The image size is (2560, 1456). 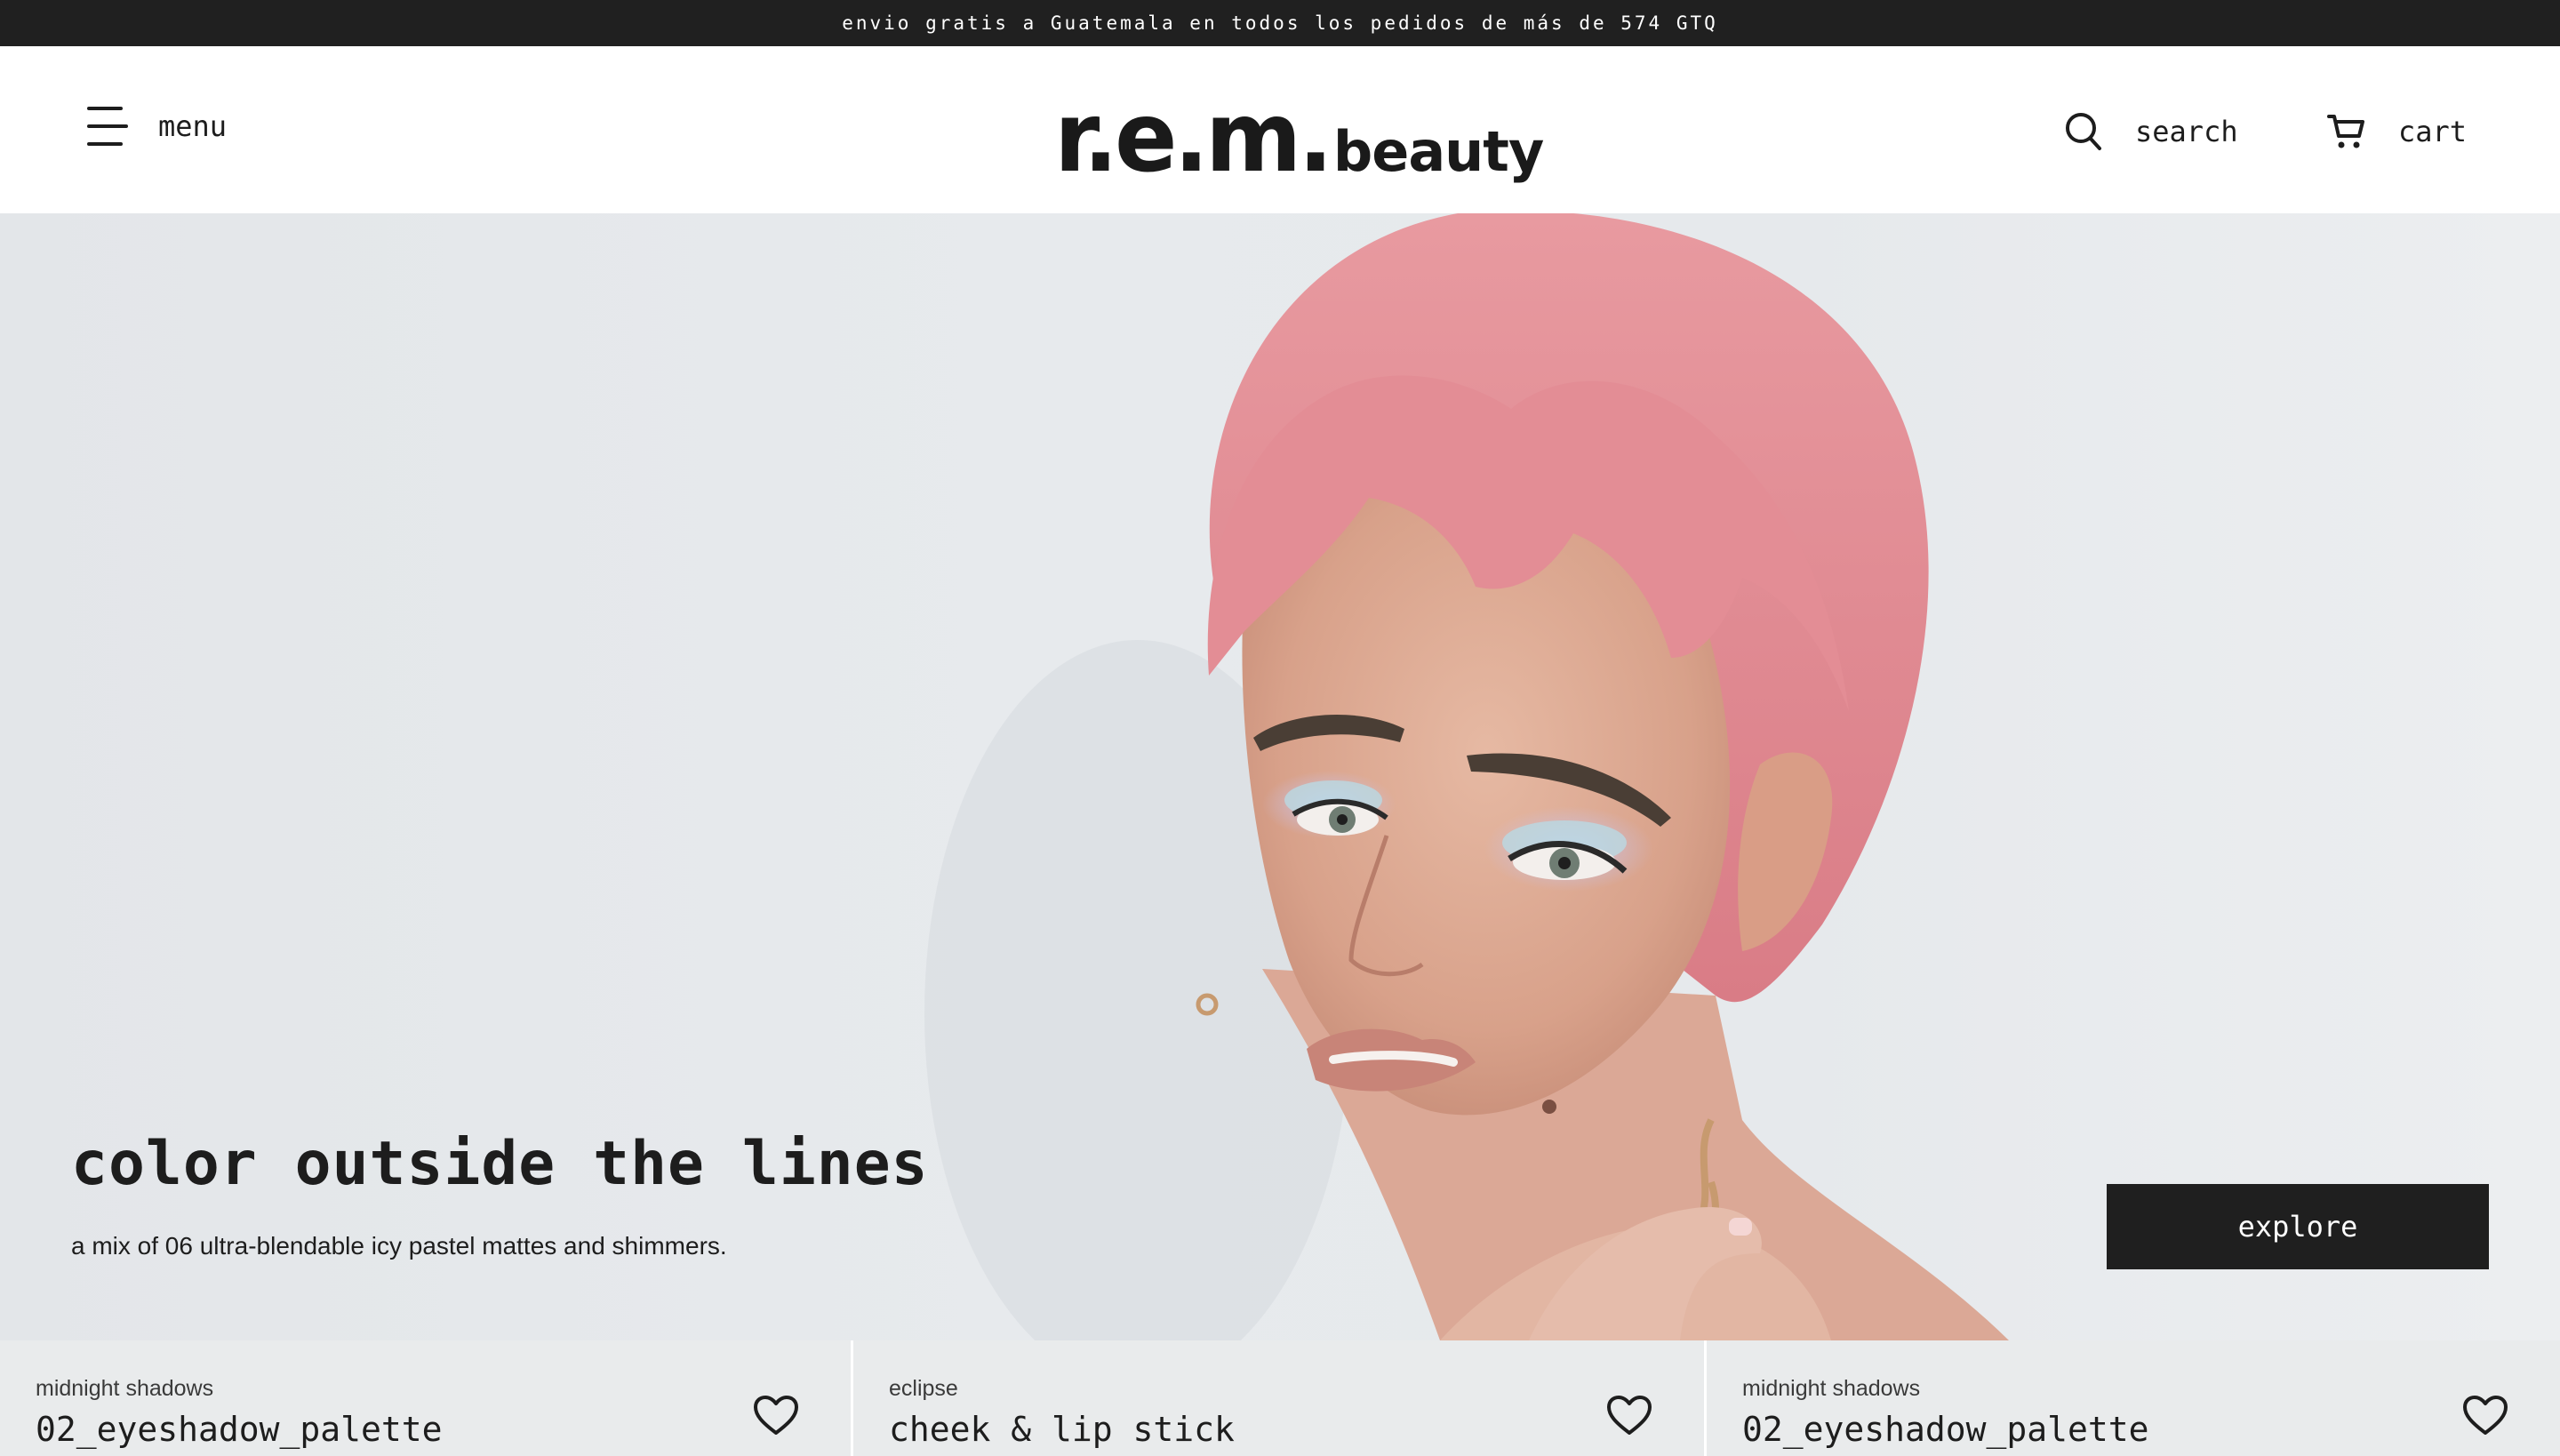 What do you see at coordinates (2083, 131) in the screenshot?
I see `search-icon` at bounding box center [2083, 131].